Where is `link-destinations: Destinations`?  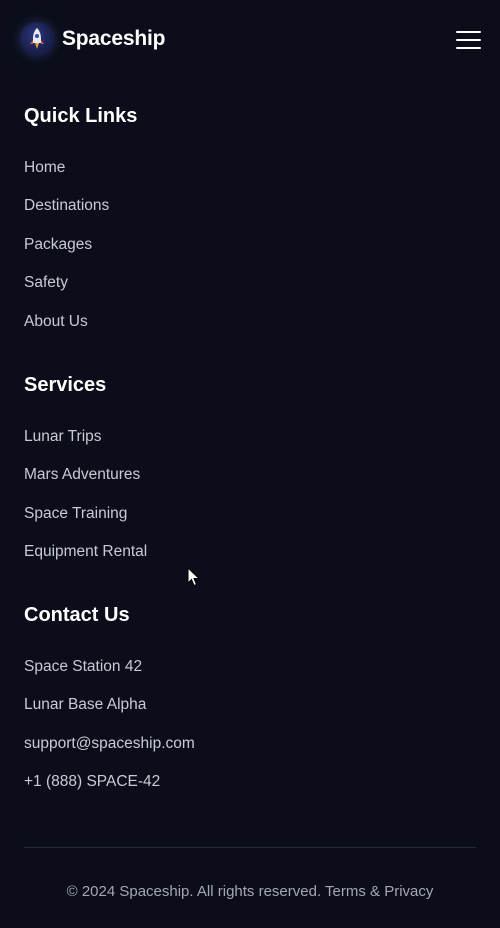
link-destinations: Destinations is located at coordinates (66, 205).